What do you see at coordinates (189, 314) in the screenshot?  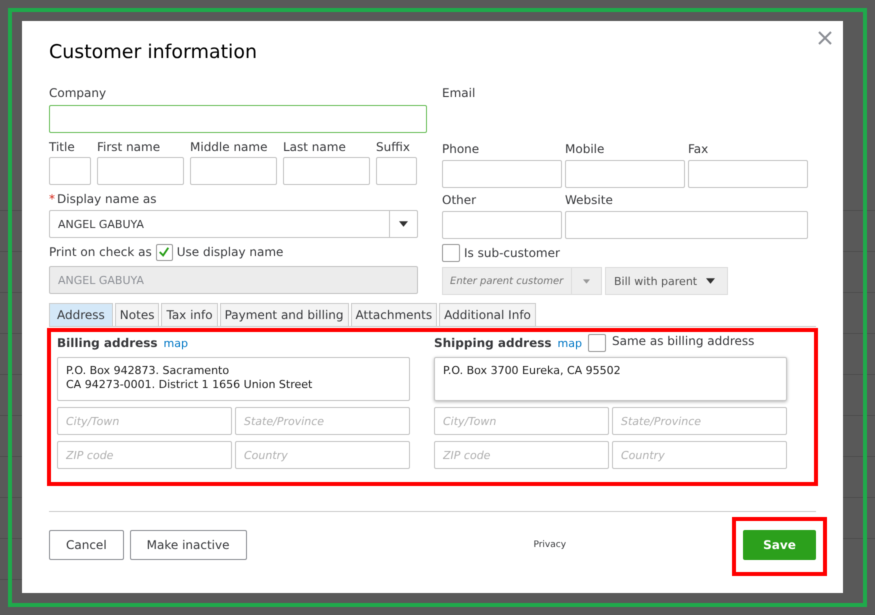 I see `tab: Tax info` at bounding box center [189, 314].